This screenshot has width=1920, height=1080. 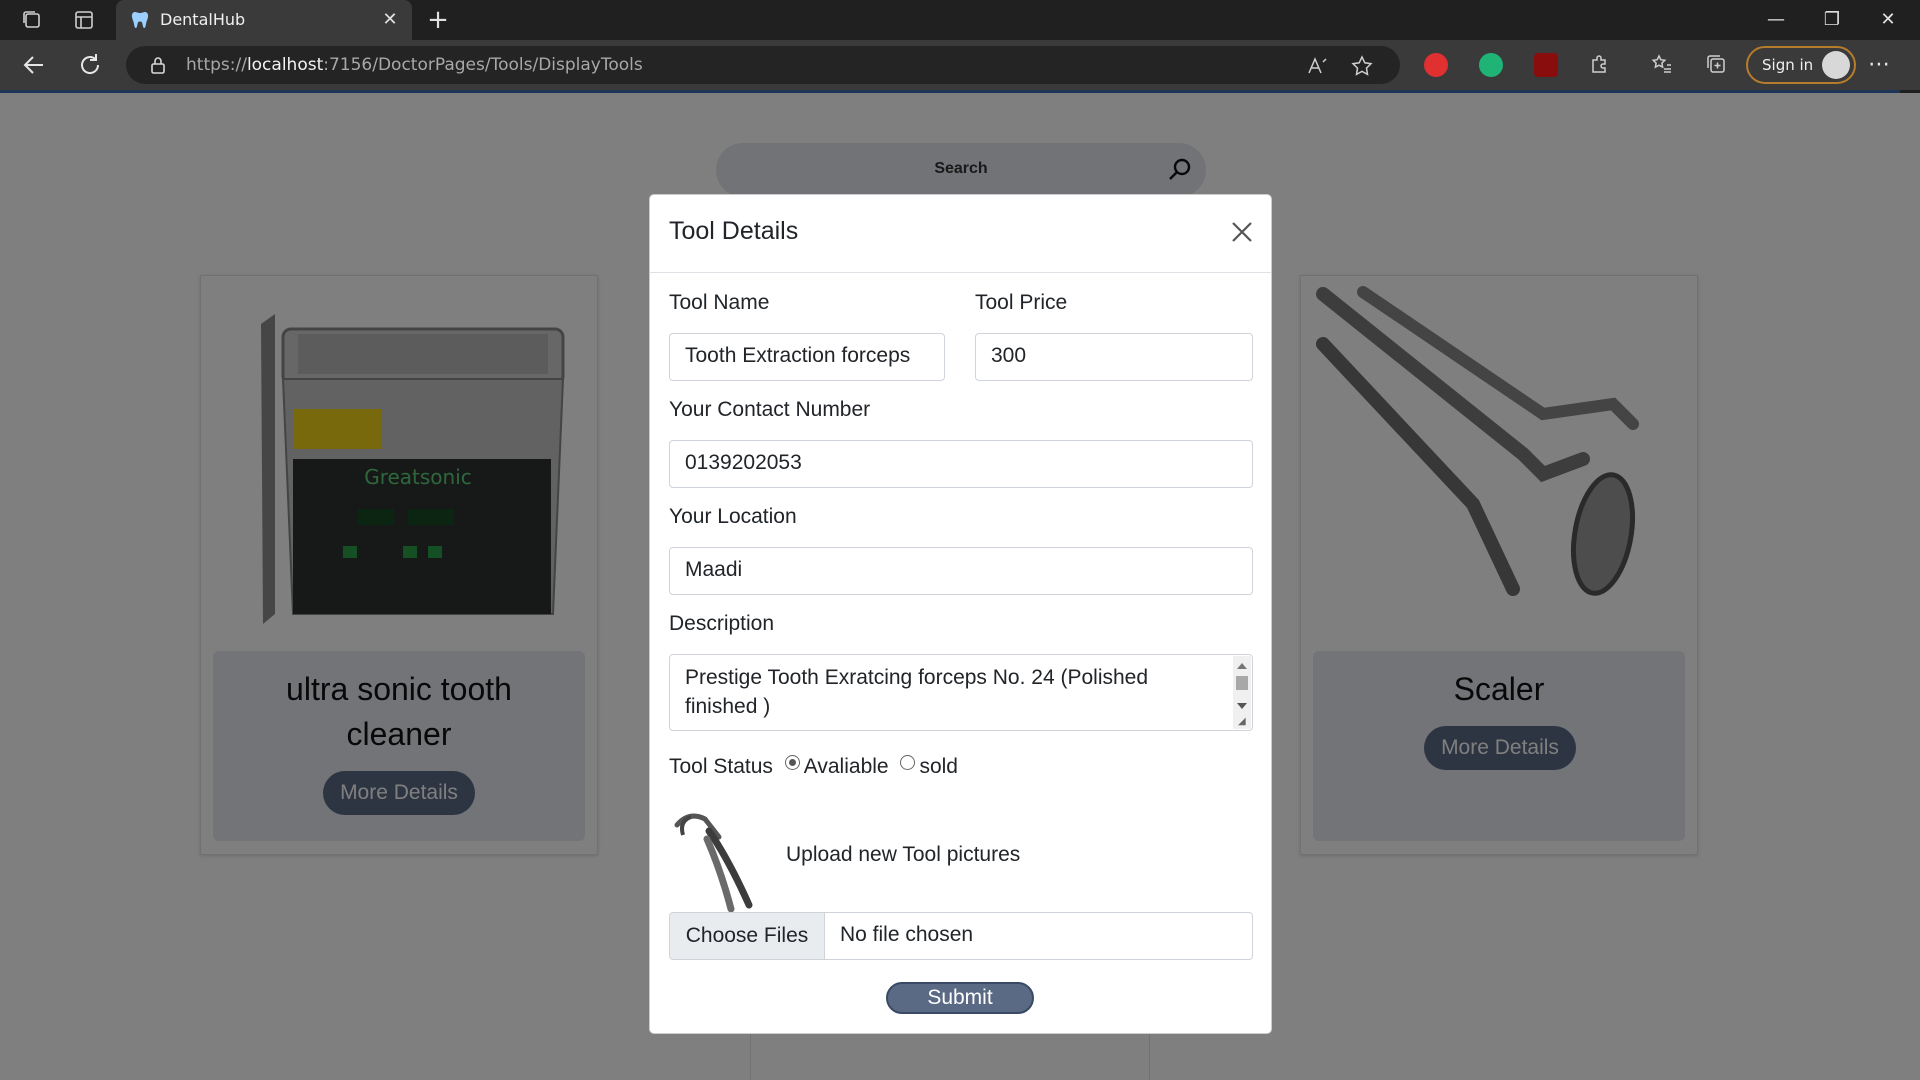 I want to click on close-icon, so click(x=1242, y=232).